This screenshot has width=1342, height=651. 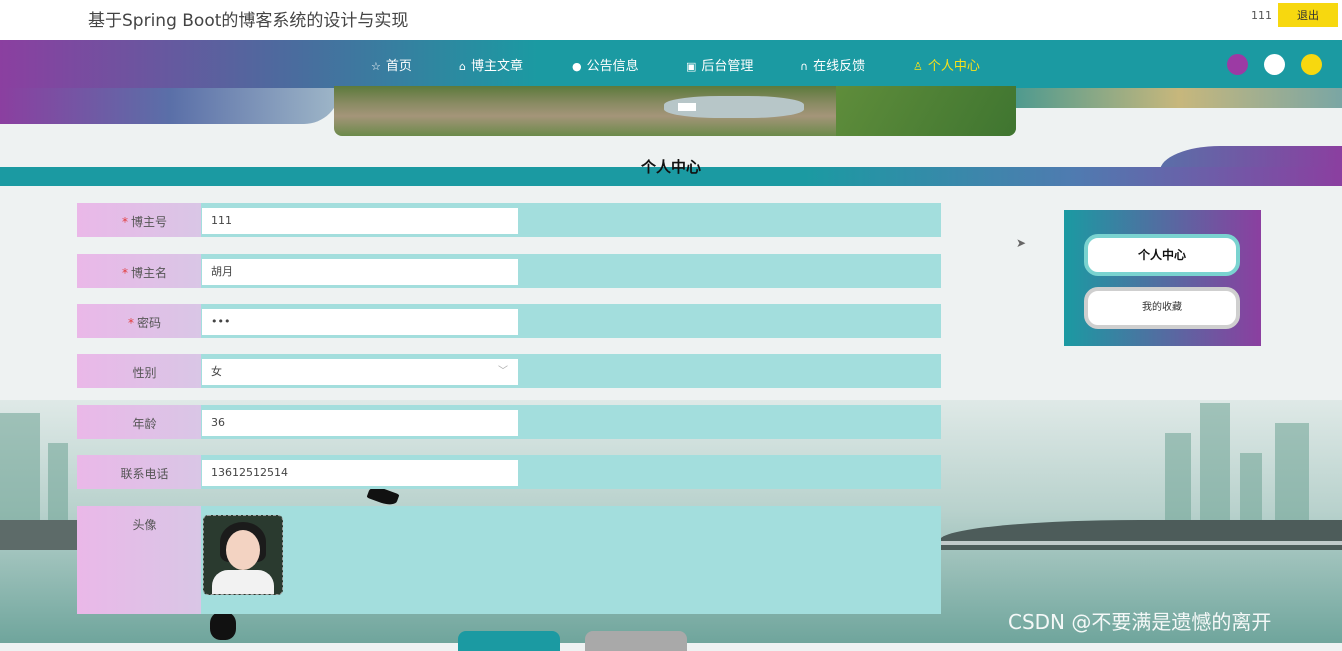 I want to click on nav-item-feedback: ∩ 在线反馈, so click(x=832, y=64).